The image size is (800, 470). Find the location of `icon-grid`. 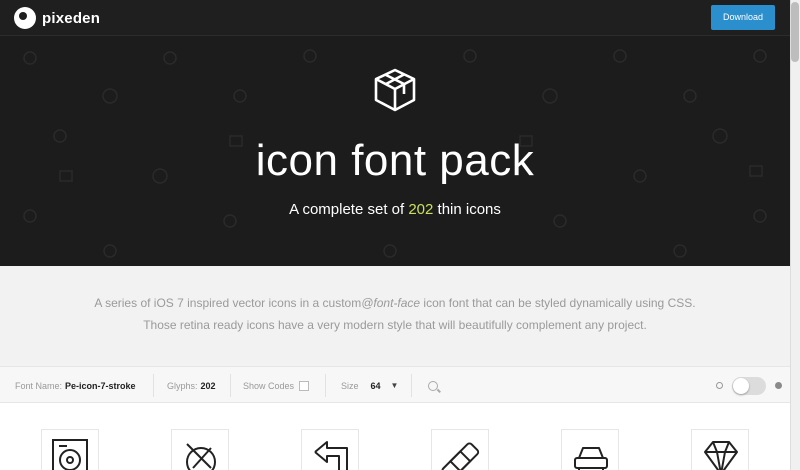

icon-grid is located at coordinates (395, 436).